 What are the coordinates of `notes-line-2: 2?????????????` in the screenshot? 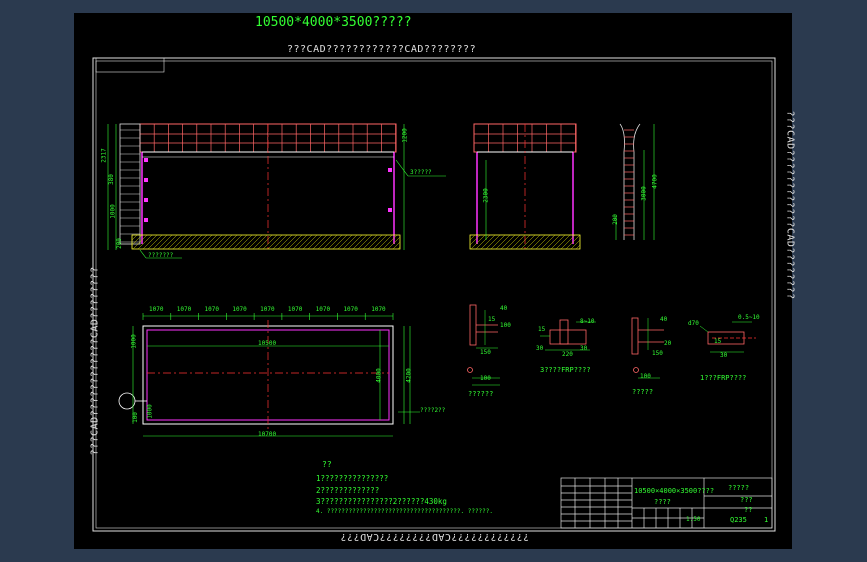 It's located at (348, 490).